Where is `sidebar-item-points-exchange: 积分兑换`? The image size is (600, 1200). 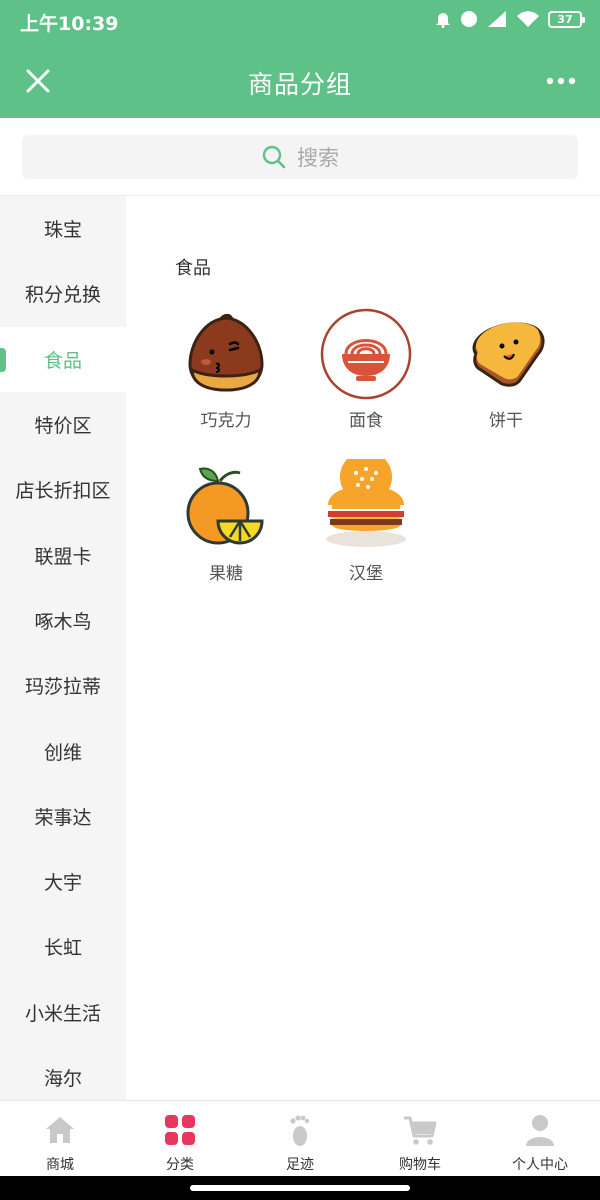
sidebar-item-points-exchange: 积分兑换 is located at coordinates (63, 293).